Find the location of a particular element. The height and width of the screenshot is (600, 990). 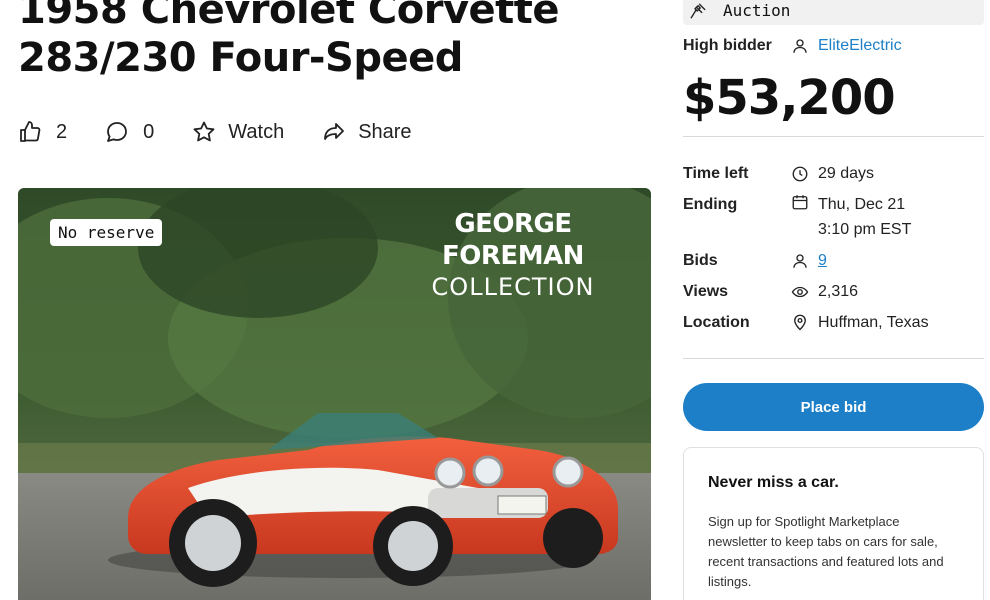

bids-label: Bids is located at coordinates (700, 260).